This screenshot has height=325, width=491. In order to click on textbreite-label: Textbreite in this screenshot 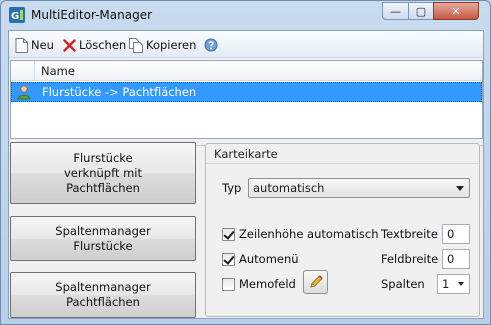, I will do `click(409, 234)`.